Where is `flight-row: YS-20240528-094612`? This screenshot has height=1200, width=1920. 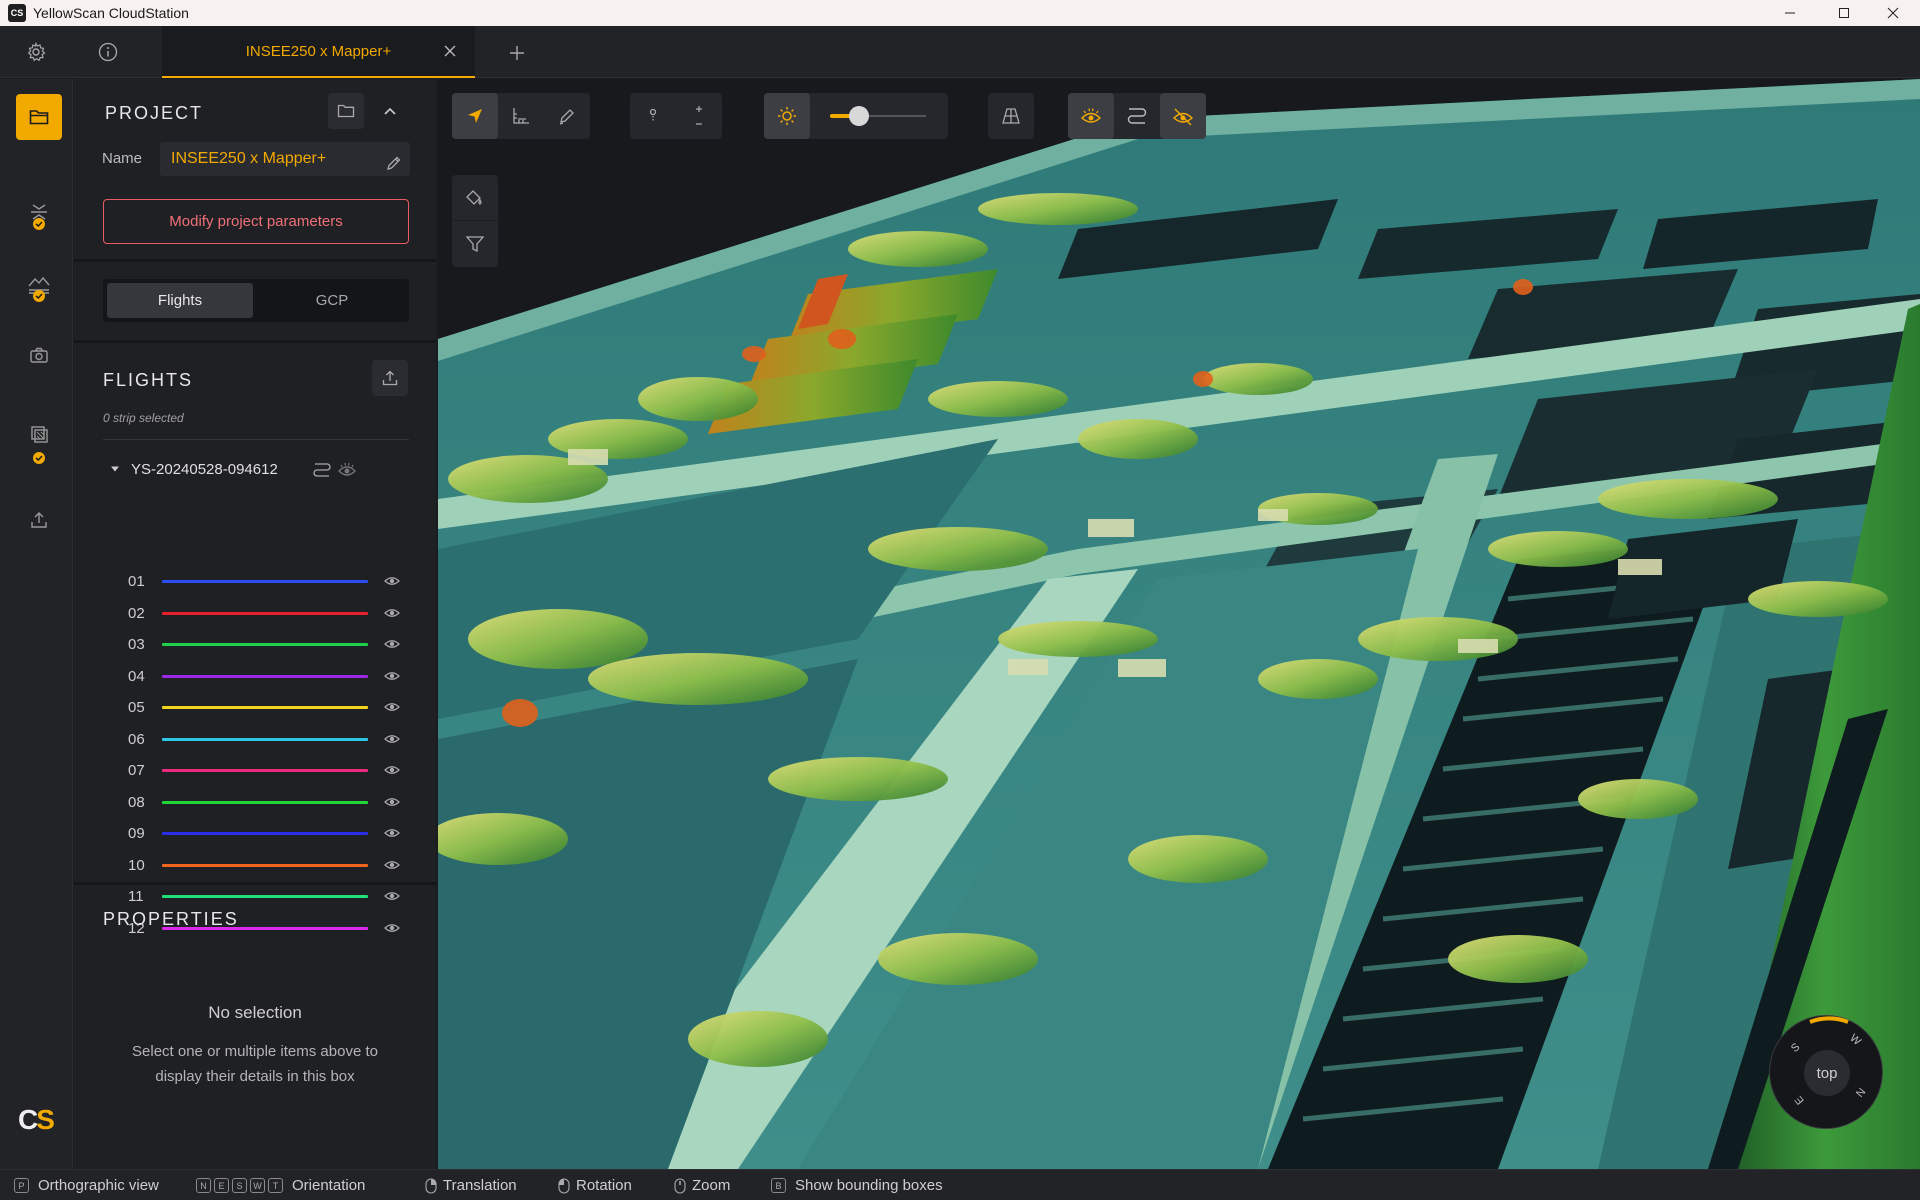 flight-row: YS-20240528-094612 is located at coordinates (260, 471).